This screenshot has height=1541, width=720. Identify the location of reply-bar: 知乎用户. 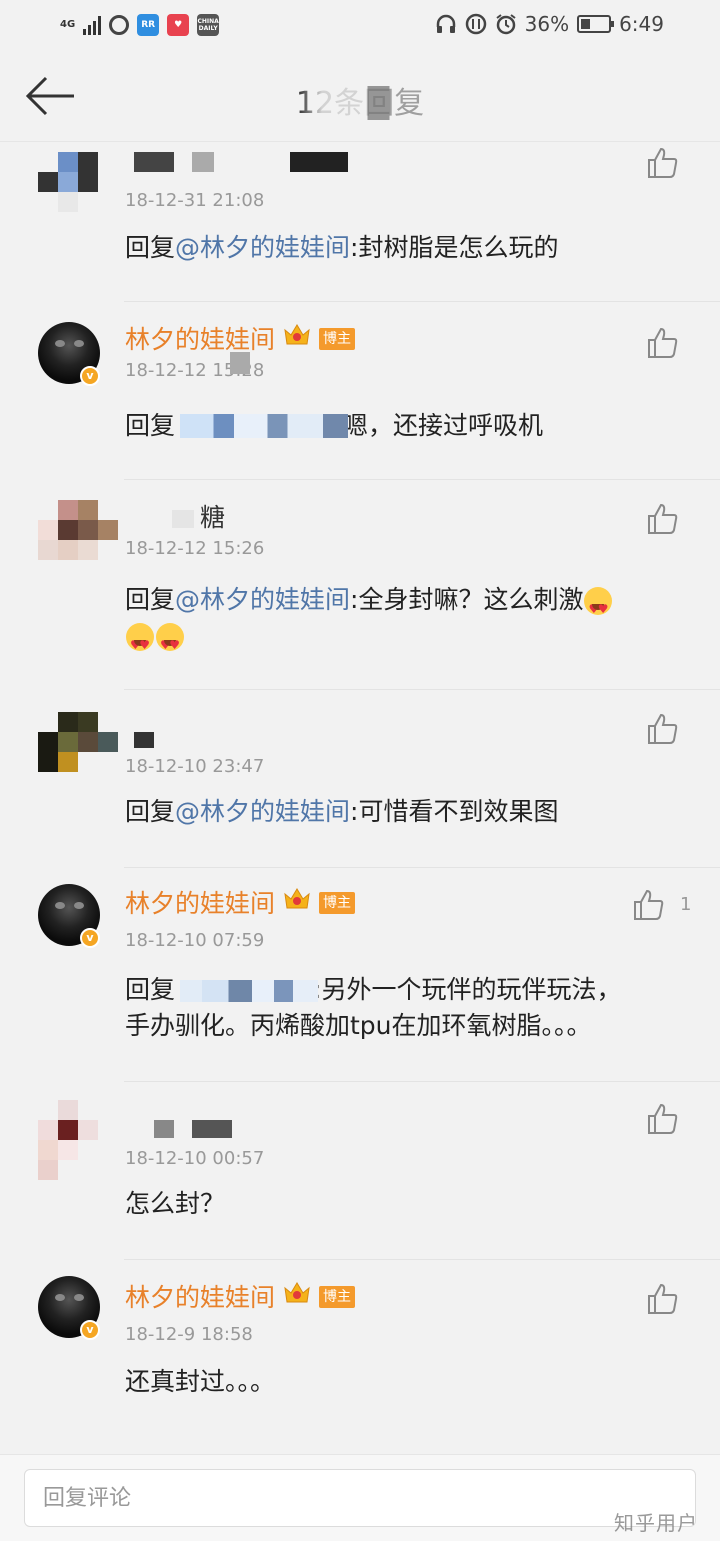
(360, 1497).